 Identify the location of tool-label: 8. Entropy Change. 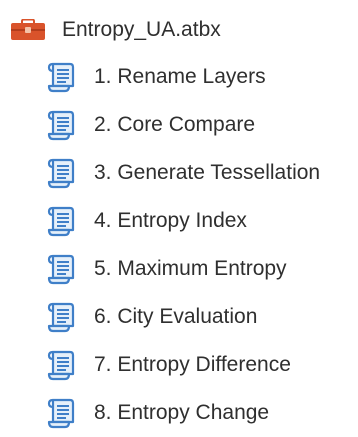
(182, 412).